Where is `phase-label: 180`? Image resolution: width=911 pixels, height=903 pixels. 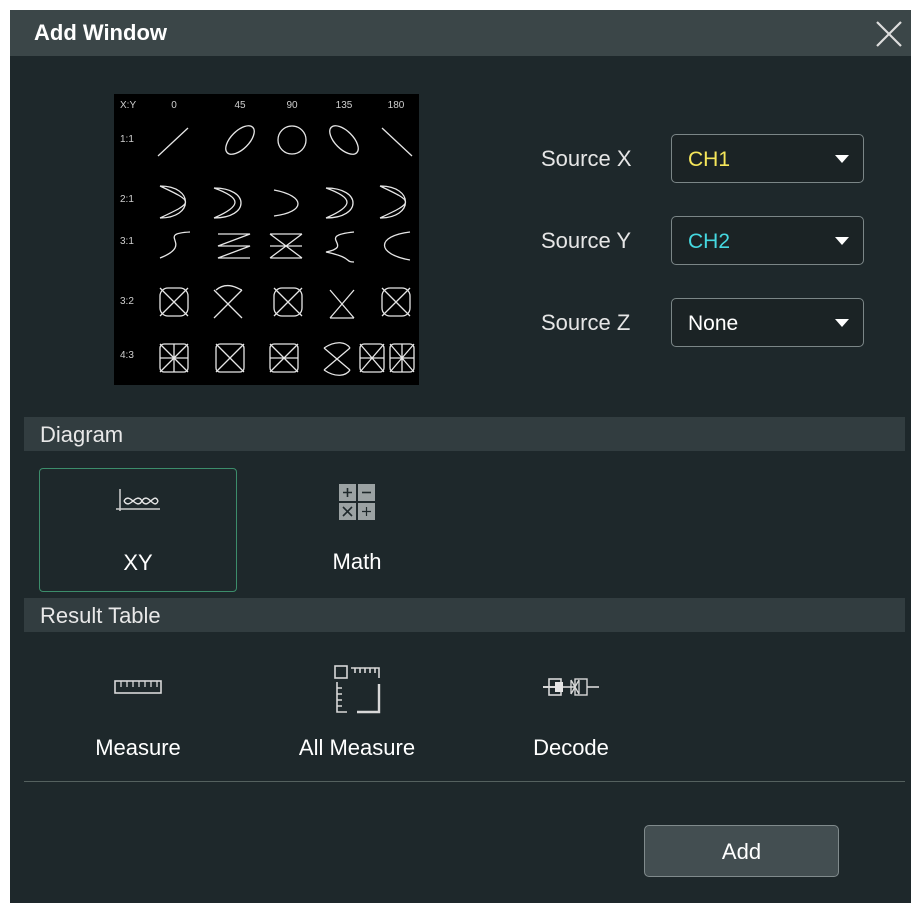 phase-label: 180 is located at coordinates (396, 105).